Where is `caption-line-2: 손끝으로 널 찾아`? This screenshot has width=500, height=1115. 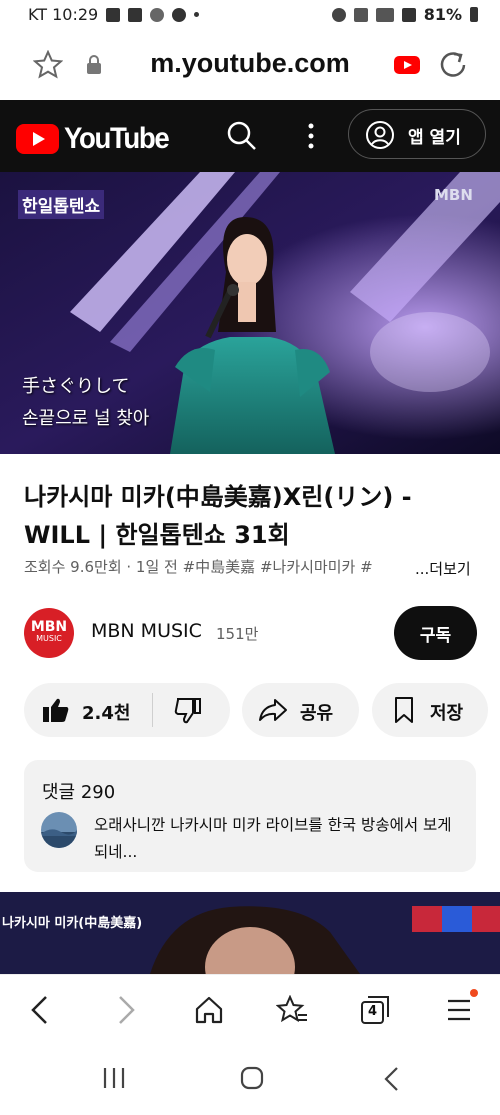
caption-line-2: 손끝으로 널 찾아 is located at coordinates (86, 418).